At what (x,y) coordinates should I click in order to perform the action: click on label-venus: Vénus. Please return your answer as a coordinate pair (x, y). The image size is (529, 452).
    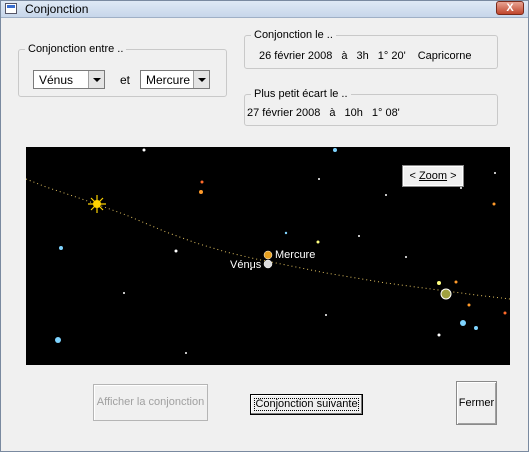
    Looking at the image, I should click on (246, 265).